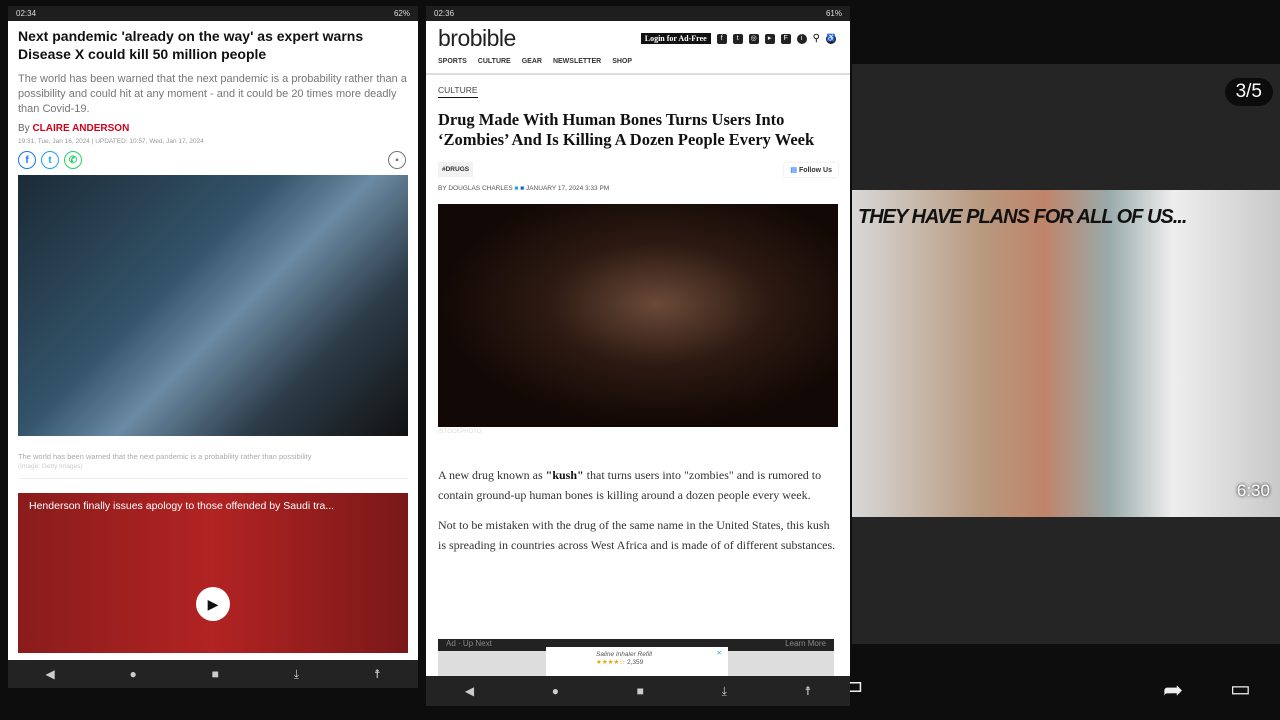  What do you see at coordinates (833, 13) in the screenshot?
I see `battery-level: 61%` at bounding box center [833, 13].